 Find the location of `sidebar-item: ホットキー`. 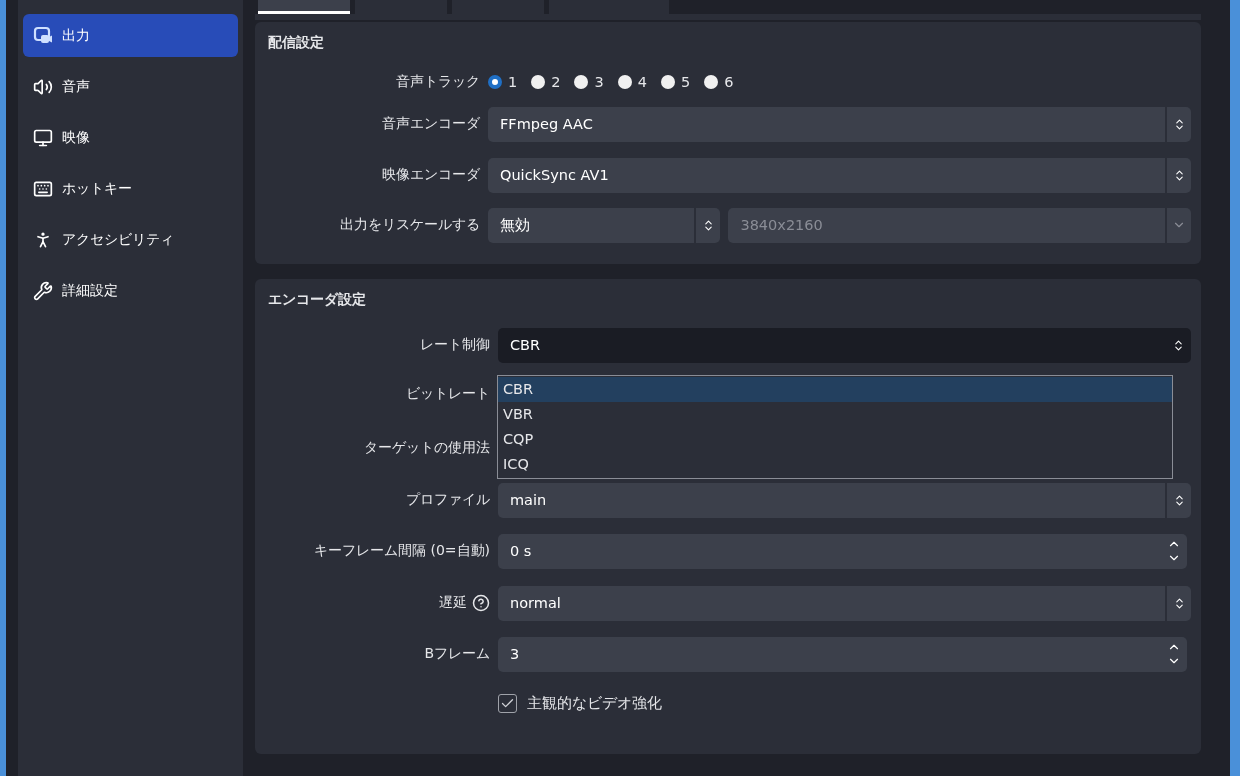

sidebar-item: ホットキー is located at coordinates (130, 188).